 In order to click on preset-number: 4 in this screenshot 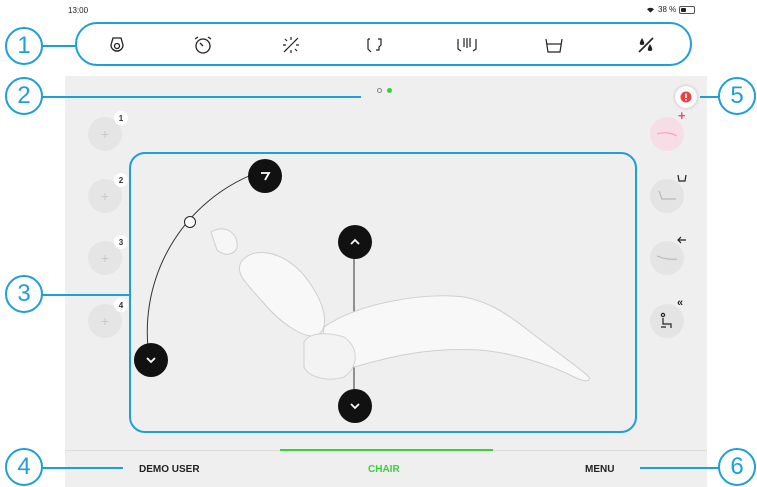, I will do `click(121, 305)`.